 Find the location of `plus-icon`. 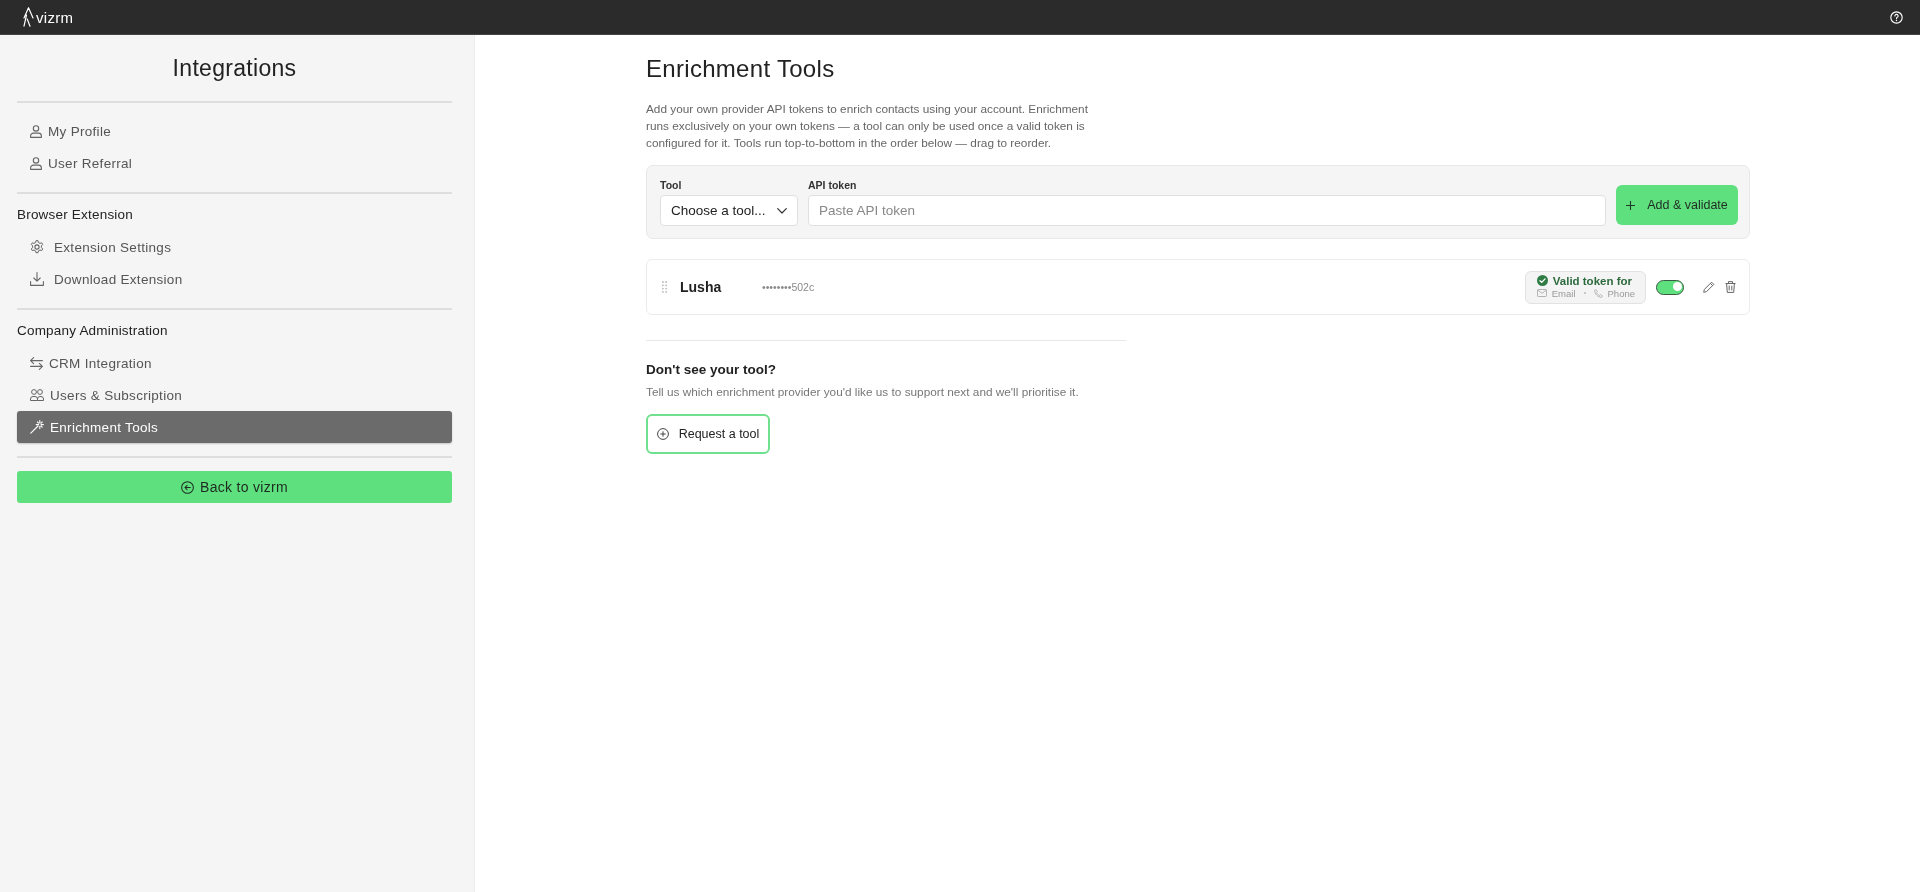

plus-icon is located at coordinates (1631, 205).